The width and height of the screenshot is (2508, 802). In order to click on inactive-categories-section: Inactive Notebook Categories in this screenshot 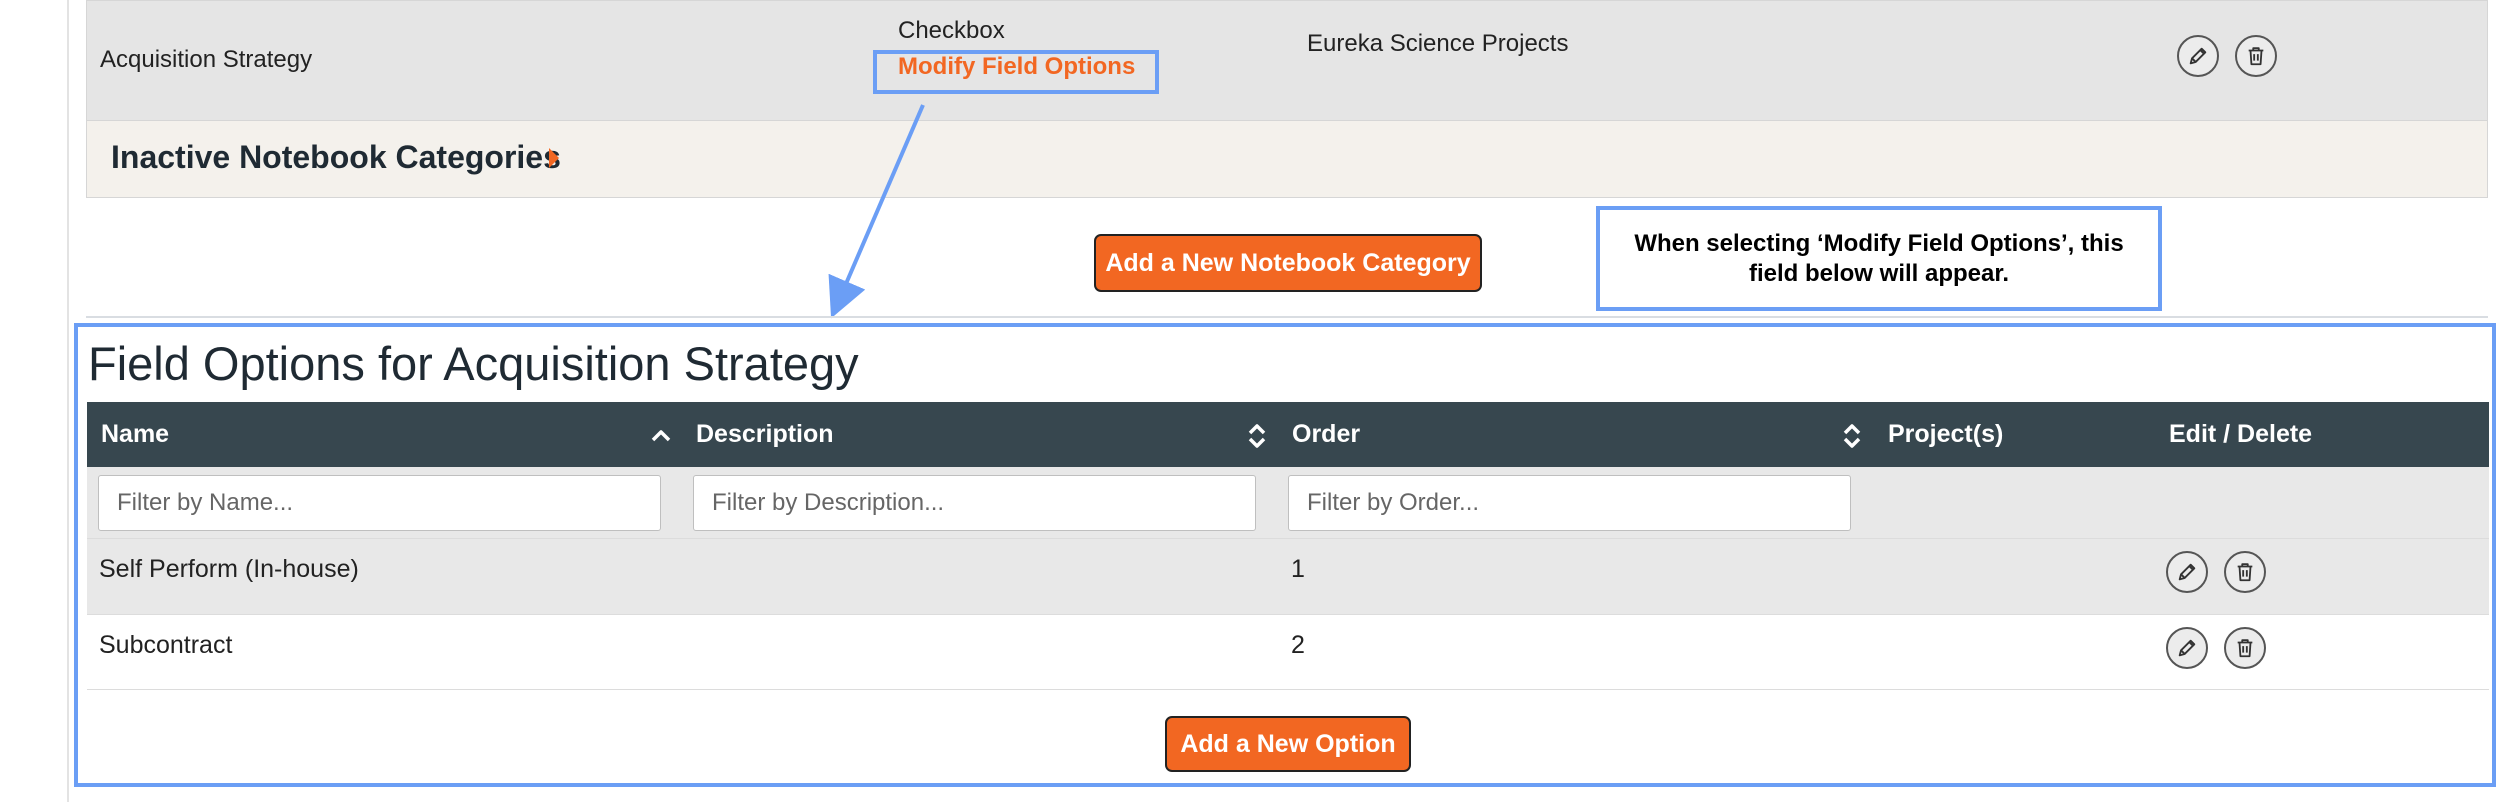, I will do `click(1287, 159)`.